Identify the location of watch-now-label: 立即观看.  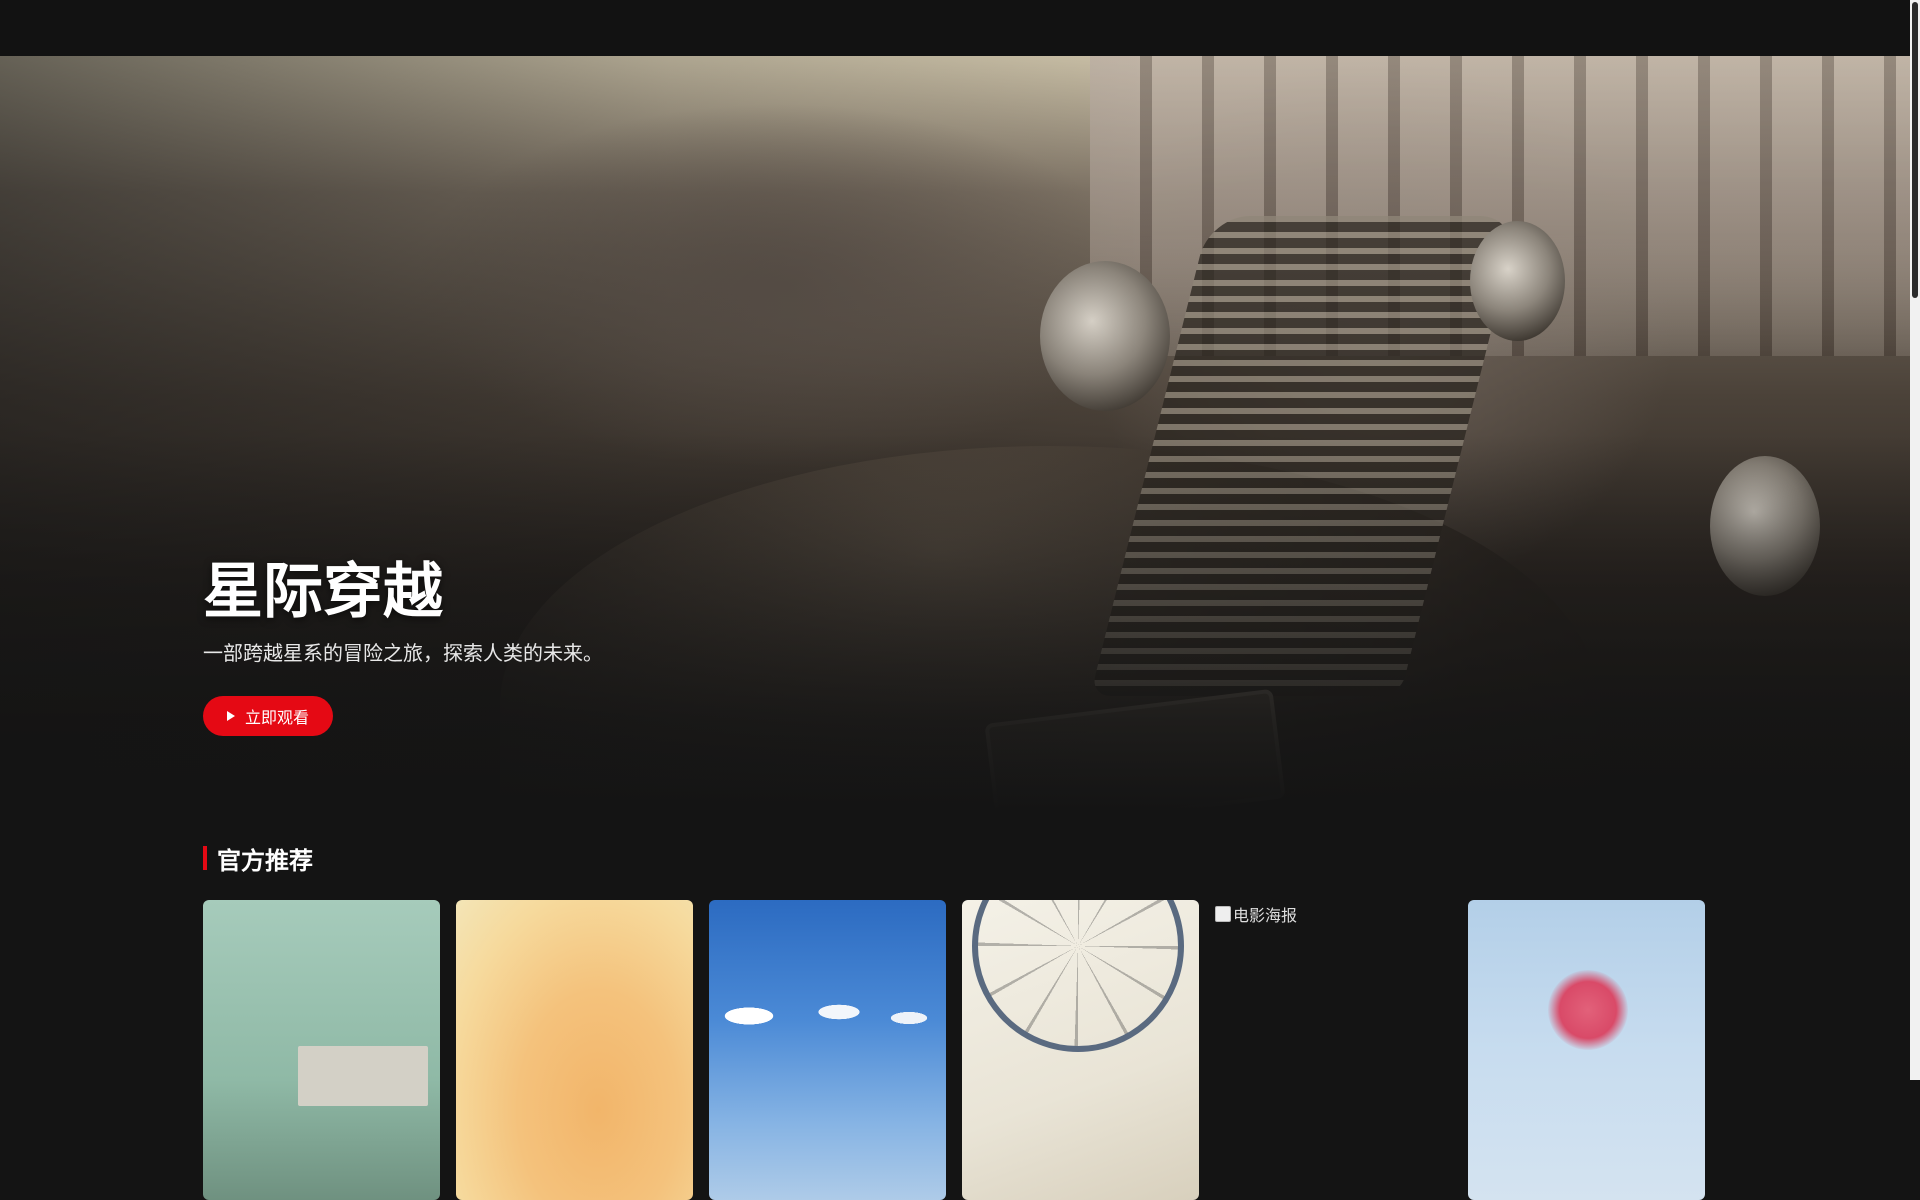
(277, 717).